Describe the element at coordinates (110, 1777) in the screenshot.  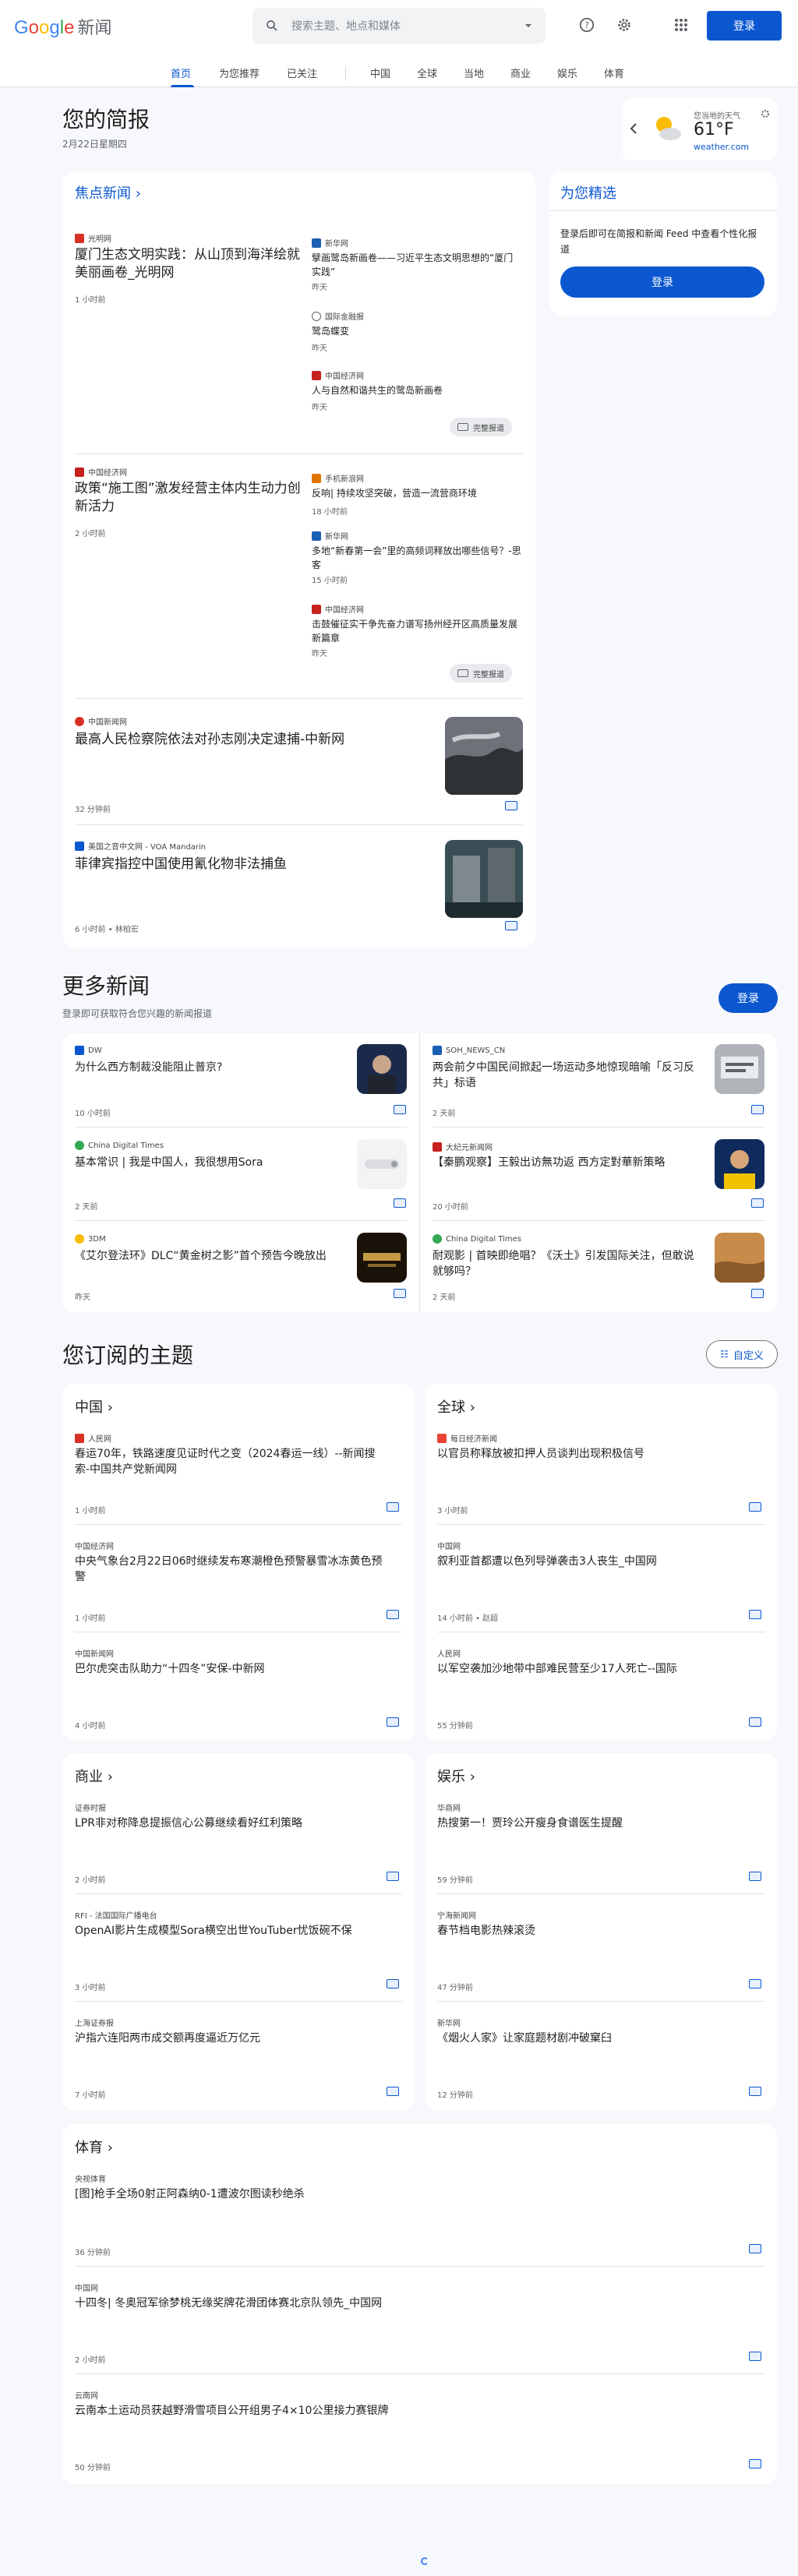
I see `chevron-right-icon: ›` at that location.